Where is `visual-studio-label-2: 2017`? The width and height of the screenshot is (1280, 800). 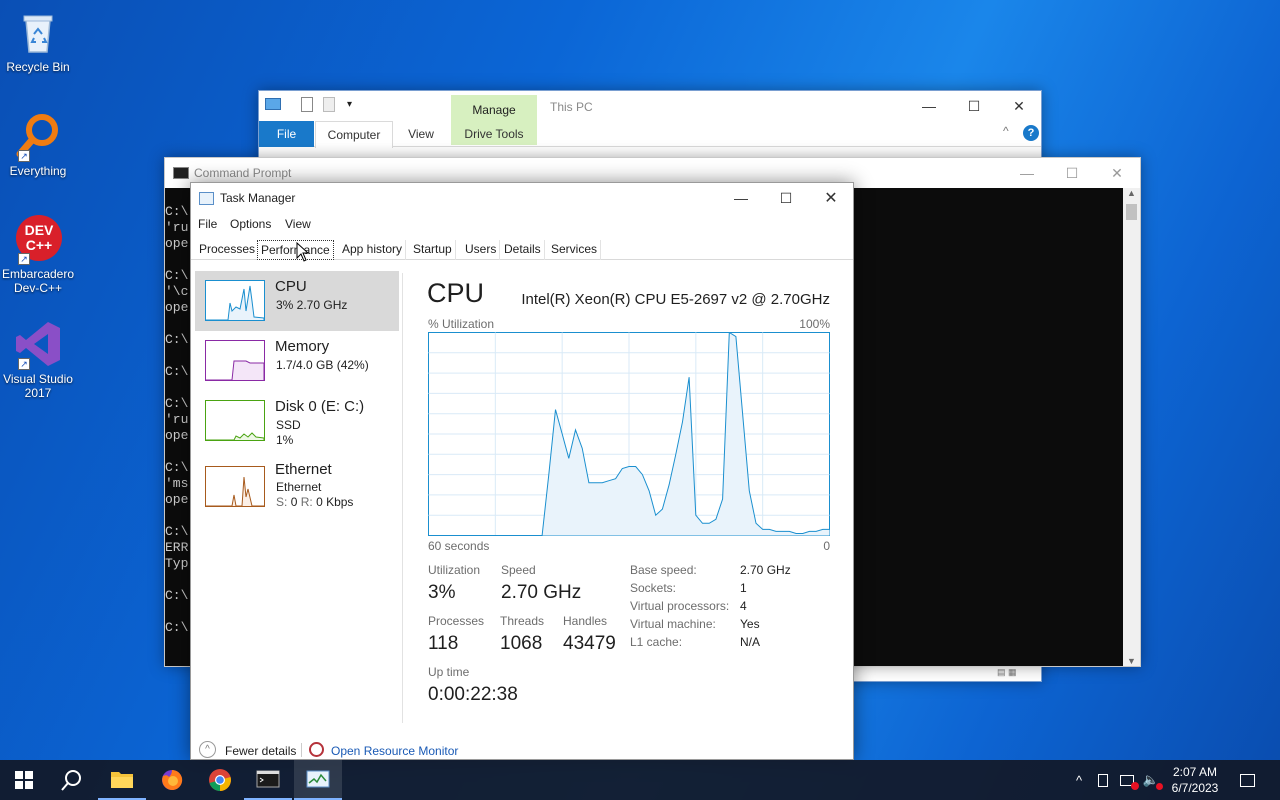 visual-studio-label-2: 2017 is located at coordinates (38, 393).